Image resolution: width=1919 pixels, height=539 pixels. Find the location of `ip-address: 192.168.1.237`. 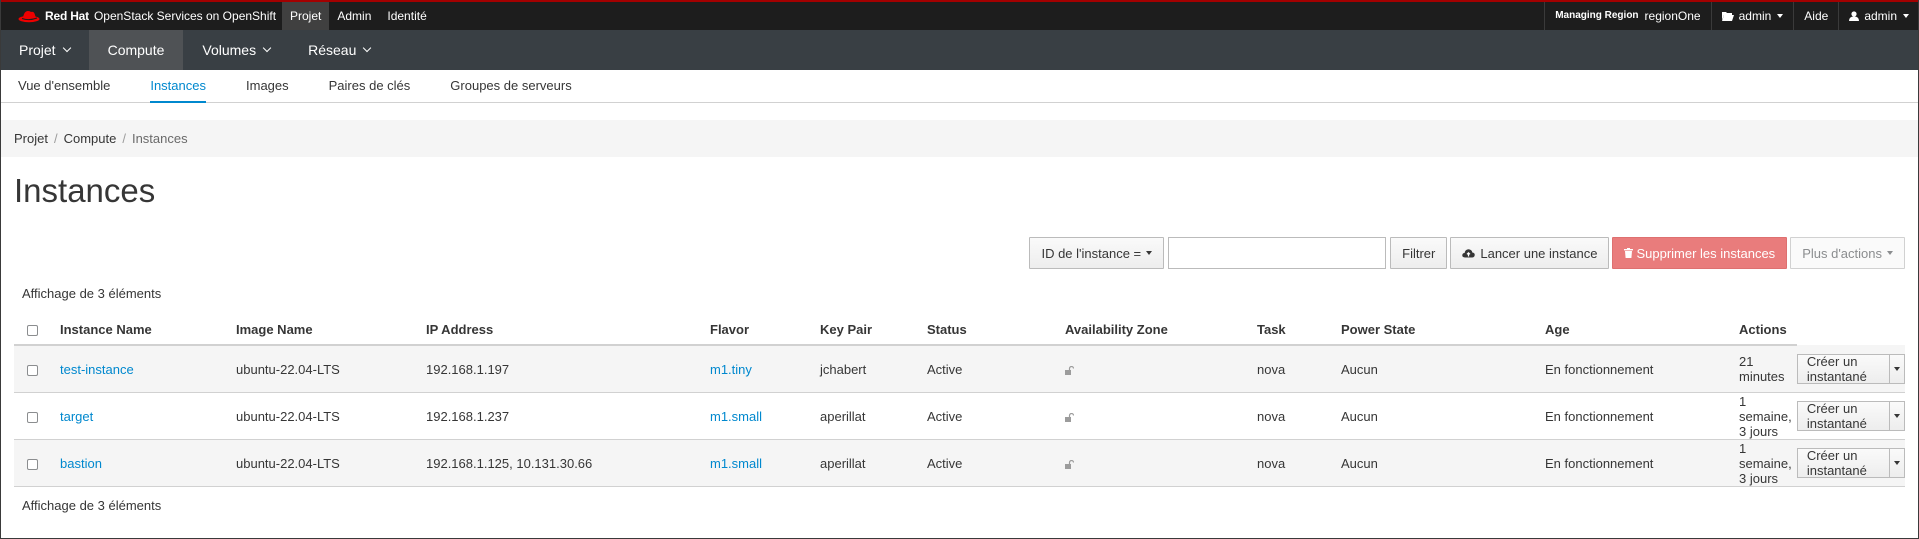

ip-address: 192.168.1.237 is located at coordinates (568, 416).